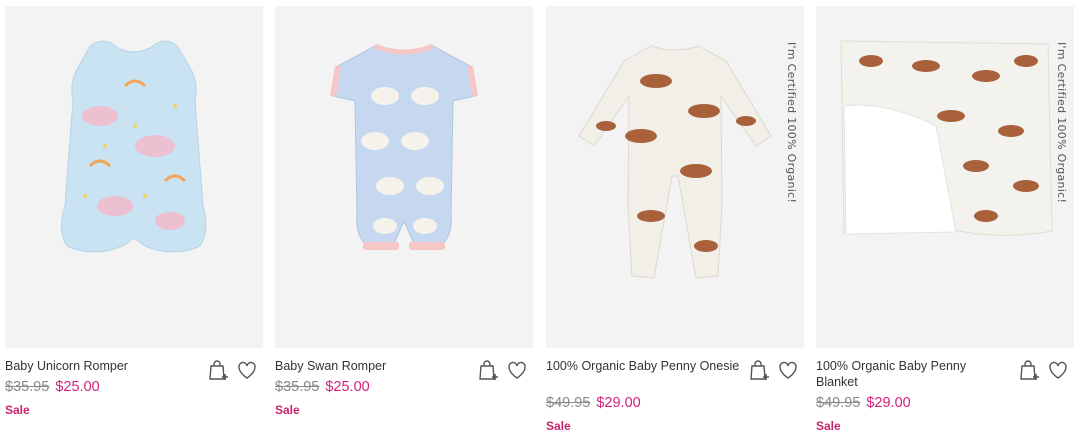  Describe the element at coordinates (913, 374) in the screenshot. I see `product-name: 100% Organic Baby Penny Blanket` at that location.